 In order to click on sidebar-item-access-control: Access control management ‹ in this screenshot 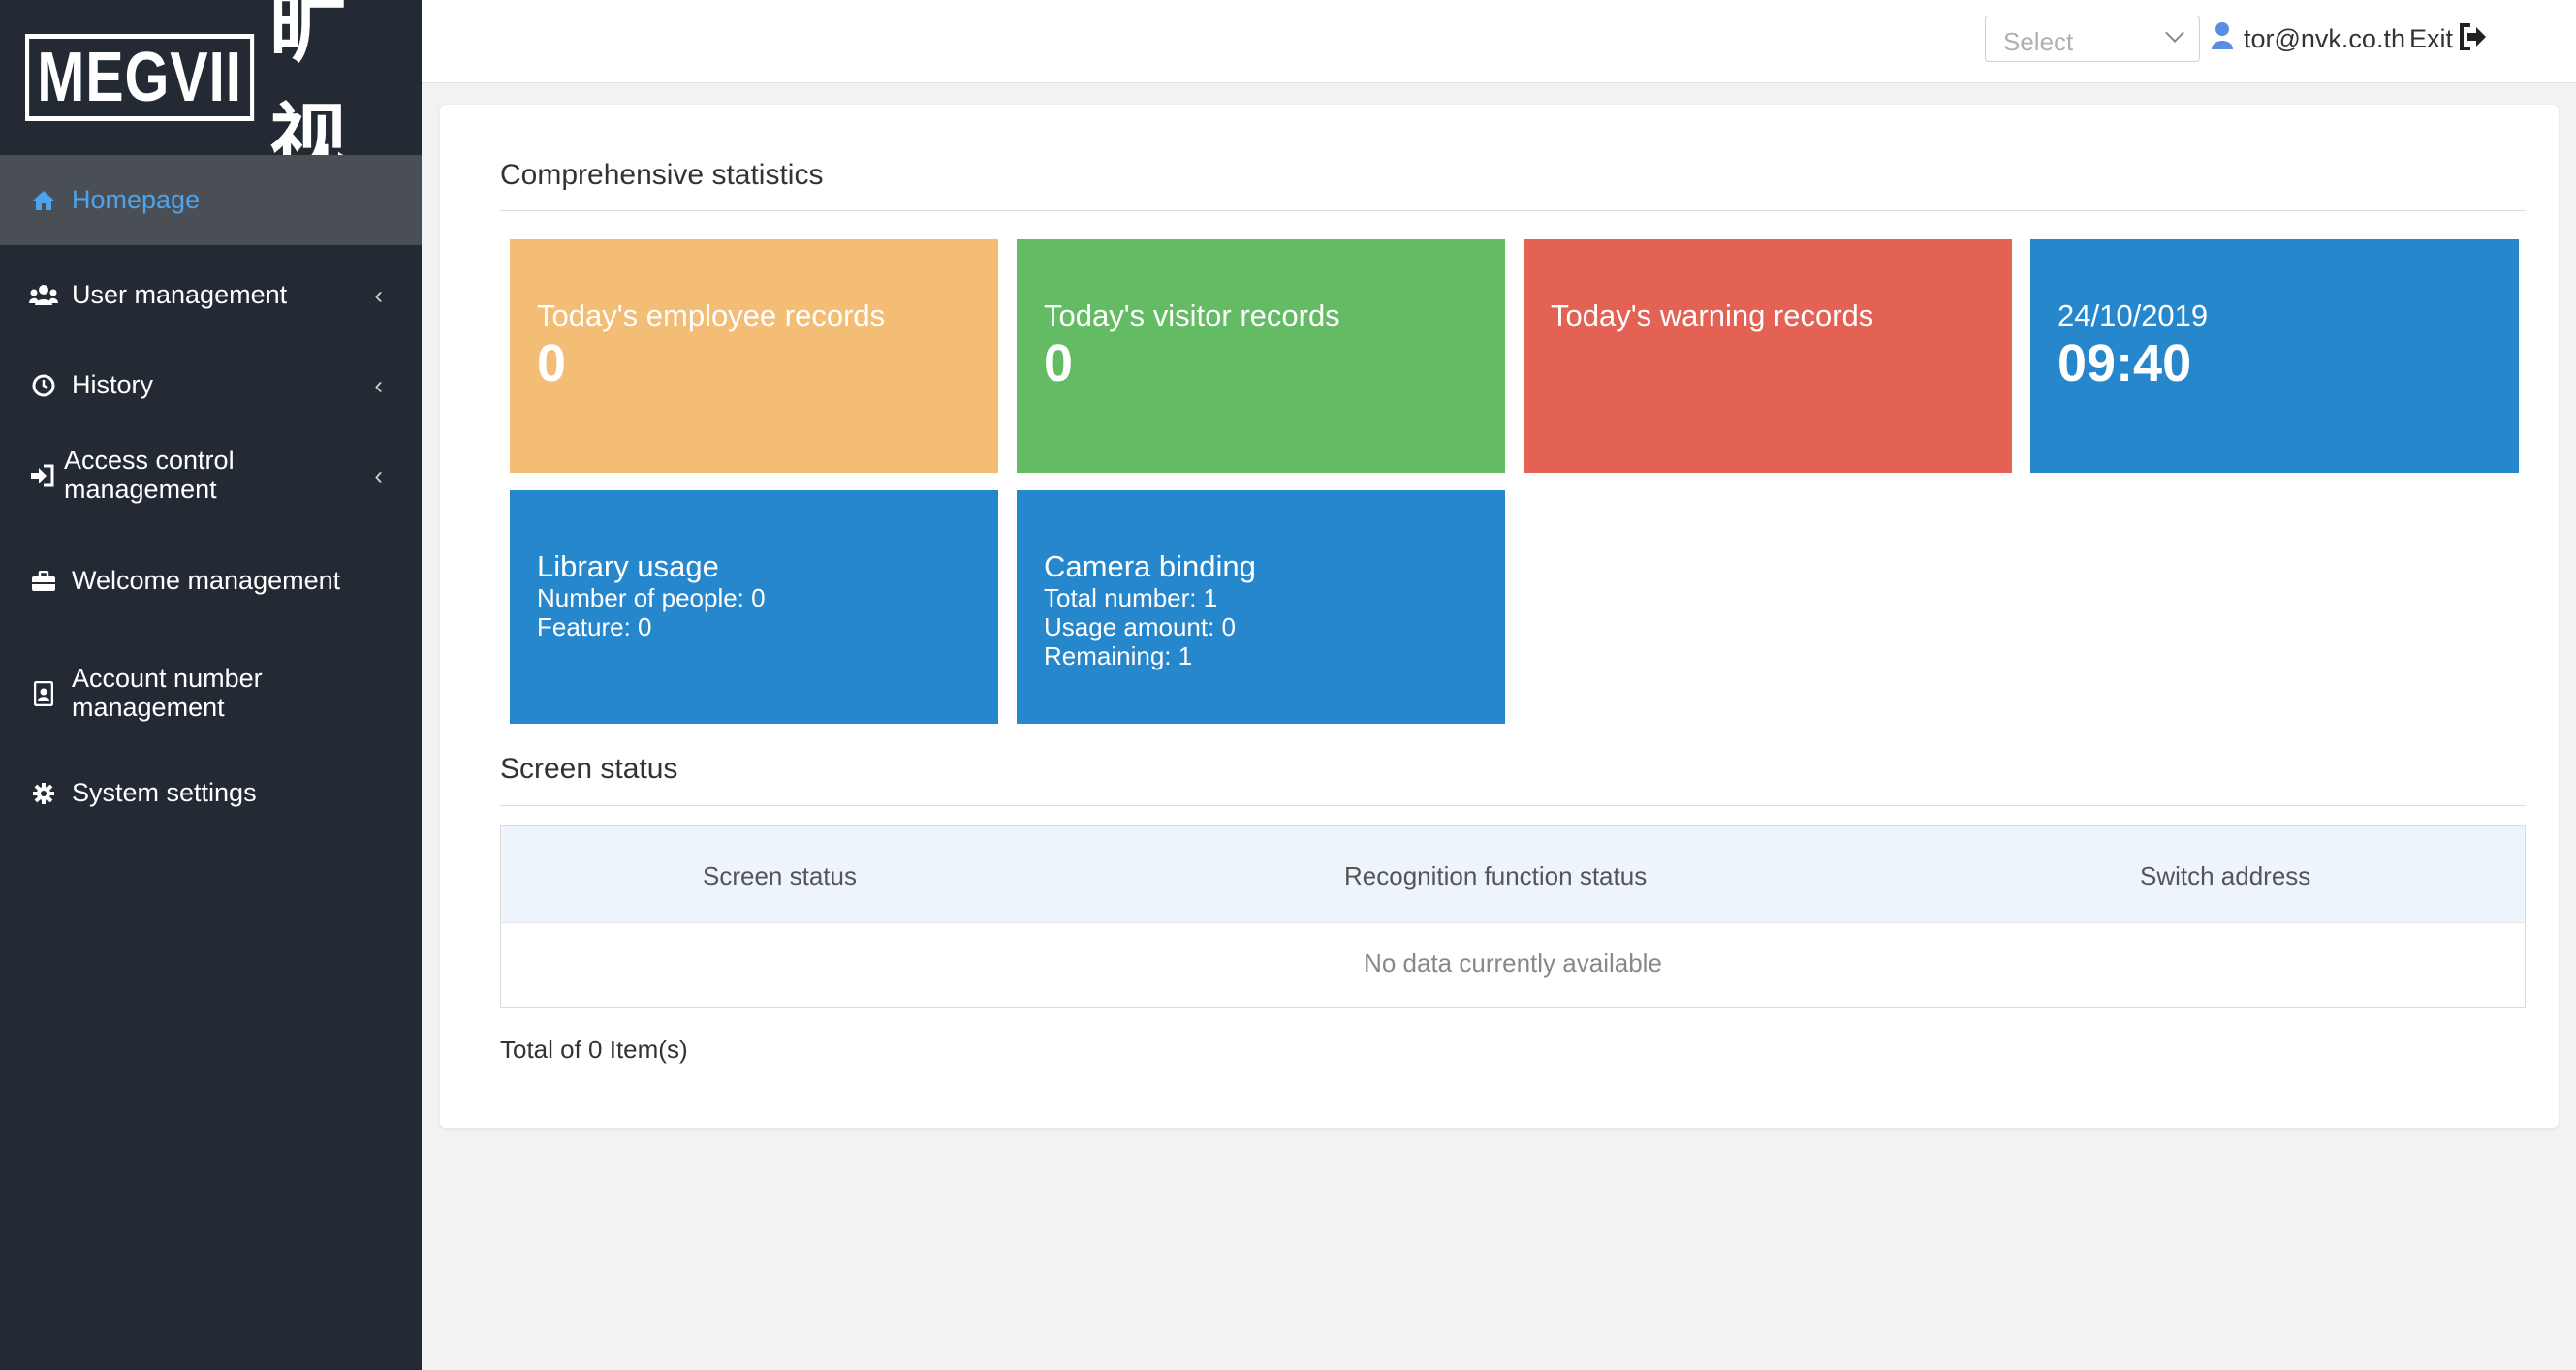, I will do `click(211, 475)`.